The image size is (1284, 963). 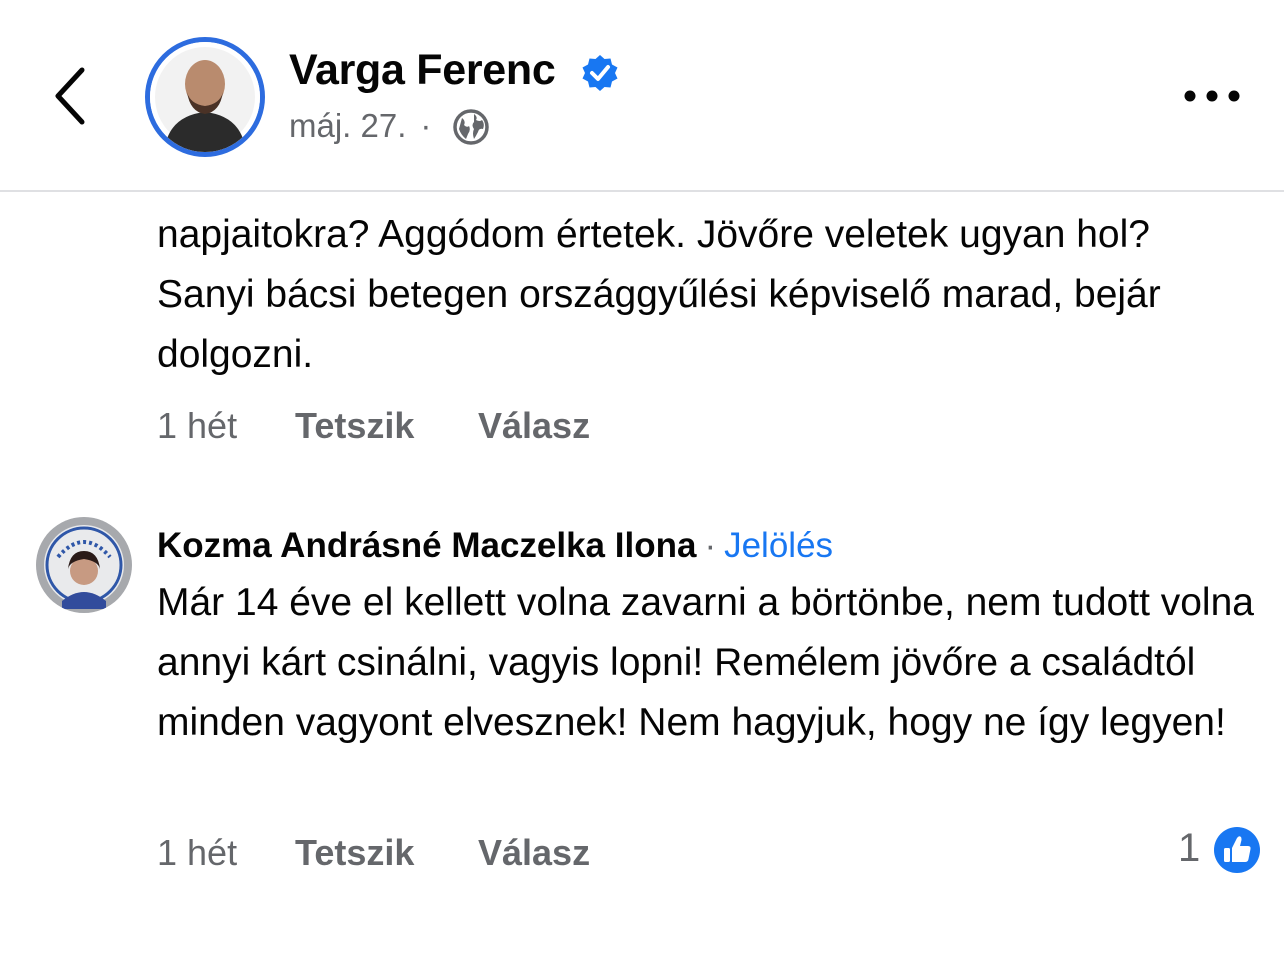 What do you see at coordinates (1212, 96) in the screenshot?
I see `more-dots-icon` at bounding box center [1212, 96].